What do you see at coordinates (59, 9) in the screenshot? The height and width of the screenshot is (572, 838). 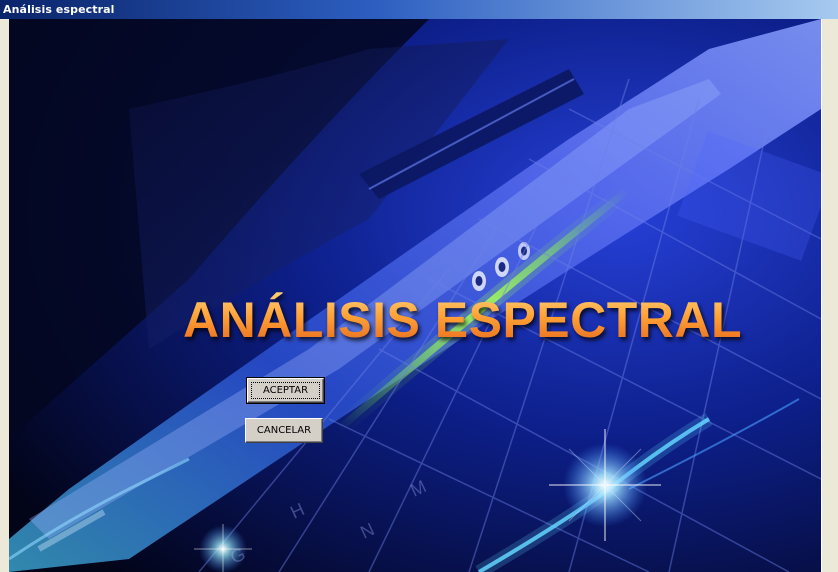 I see `window-title: Análisis espectral` at bounding box center [59, 9].